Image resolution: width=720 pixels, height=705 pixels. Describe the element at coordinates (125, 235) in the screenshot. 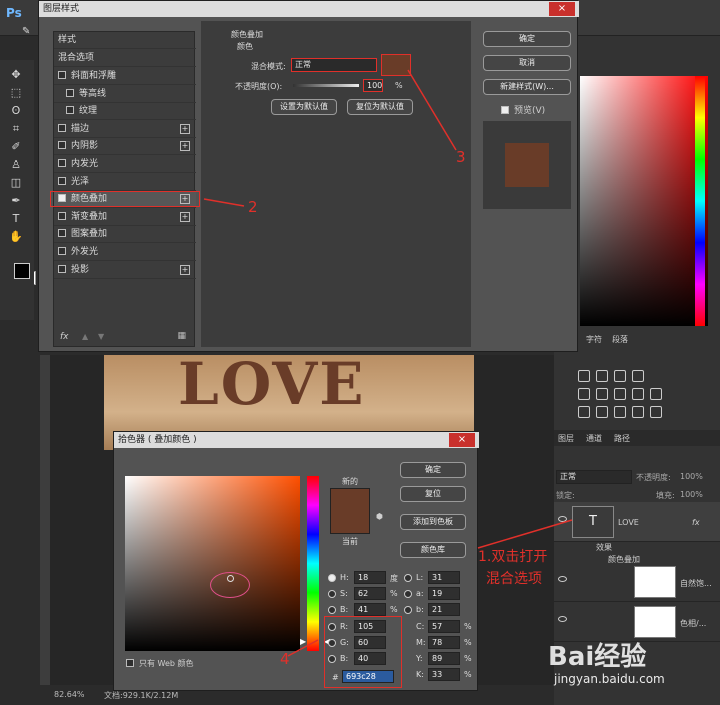

I see `style-item: 图案叠加` at that location.